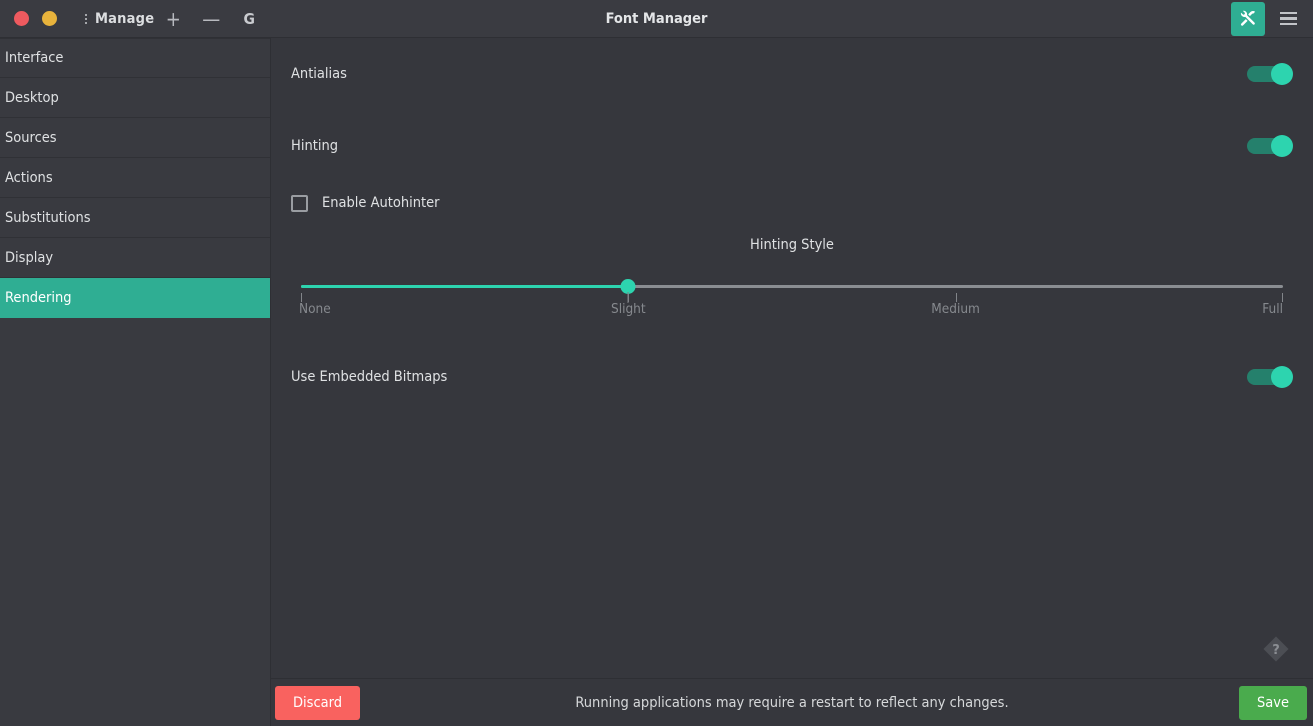 The height and width of the screenshot is (726, 1313). Describe the element at coordinates (34, 58) in the screenshot. I see `sidebar-item-label: Interface` at that location.